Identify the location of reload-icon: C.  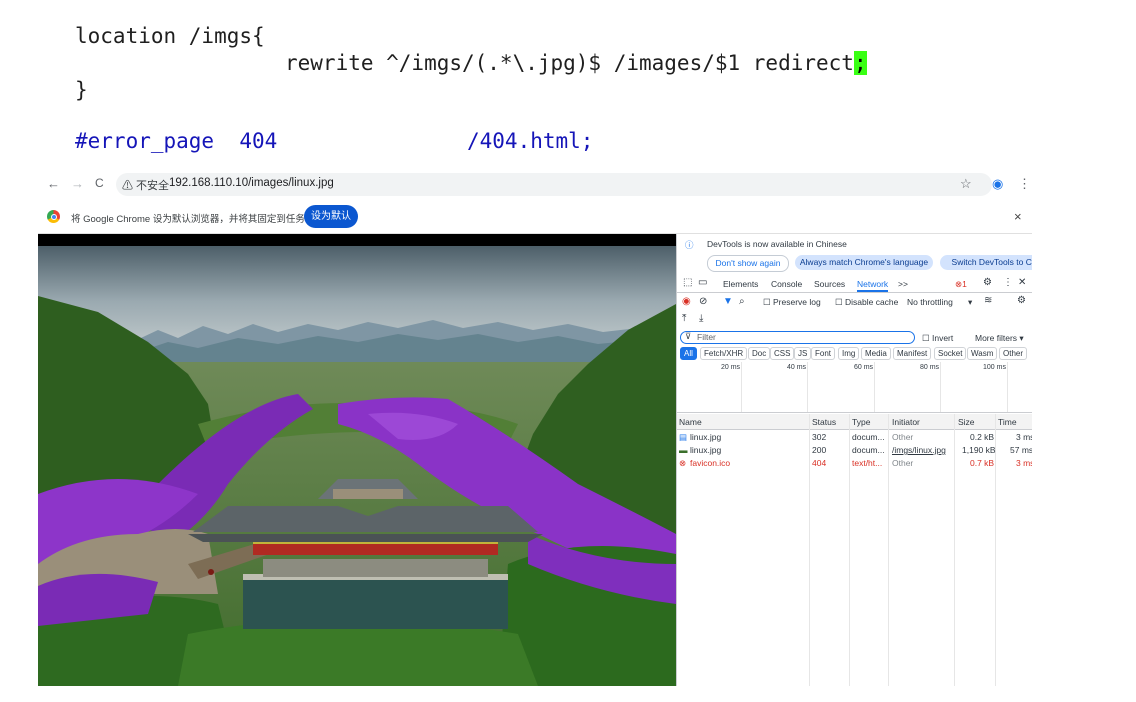
(99, 183).